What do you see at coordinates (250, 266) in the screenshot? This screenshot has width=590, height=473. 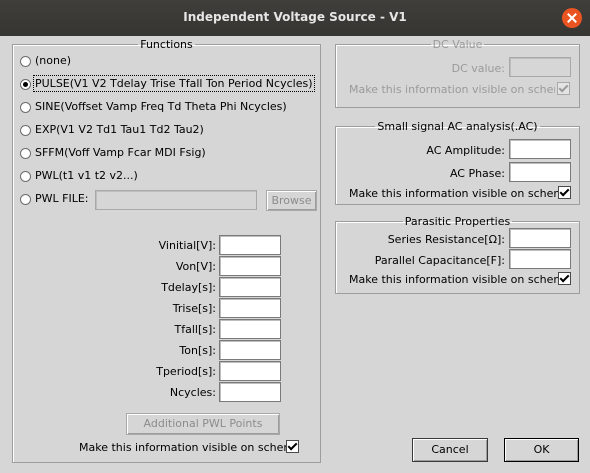 I see `param-input-von` at bounding box center [250, 266].